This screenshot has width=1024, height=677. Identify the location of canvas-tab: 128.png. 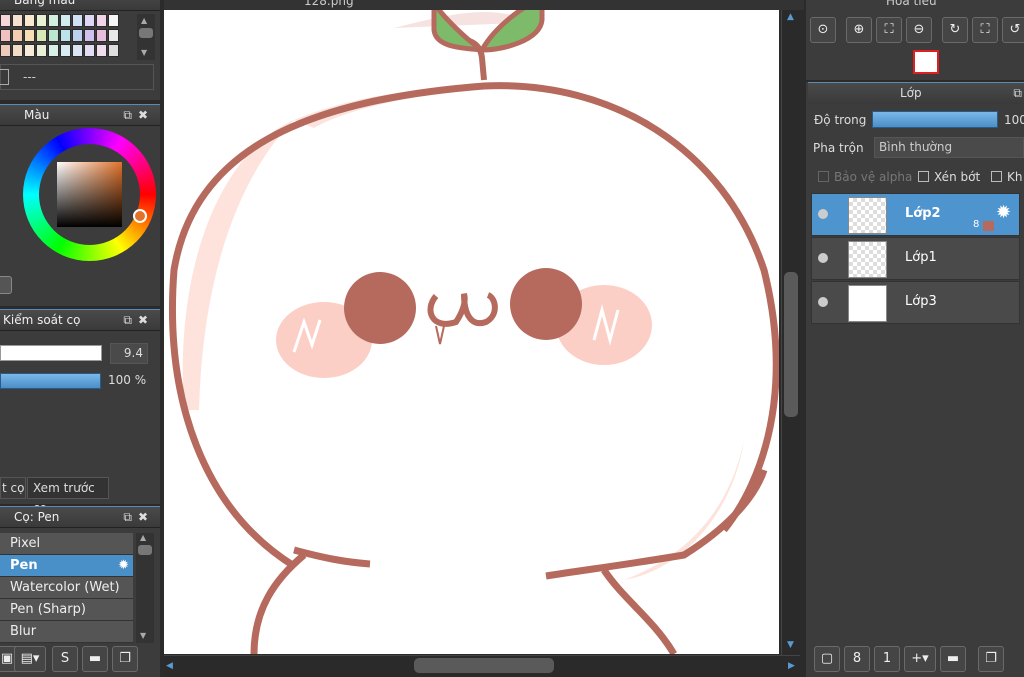
(484, 5).